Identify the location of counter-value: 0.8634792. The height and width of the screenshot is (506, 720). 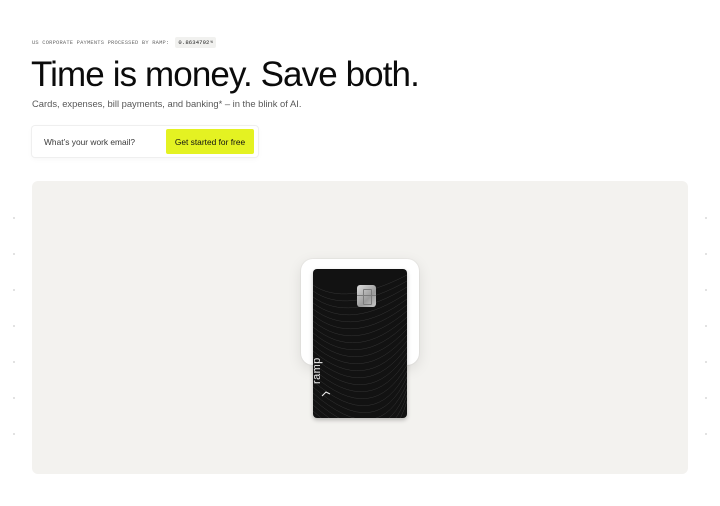
(194, 42).